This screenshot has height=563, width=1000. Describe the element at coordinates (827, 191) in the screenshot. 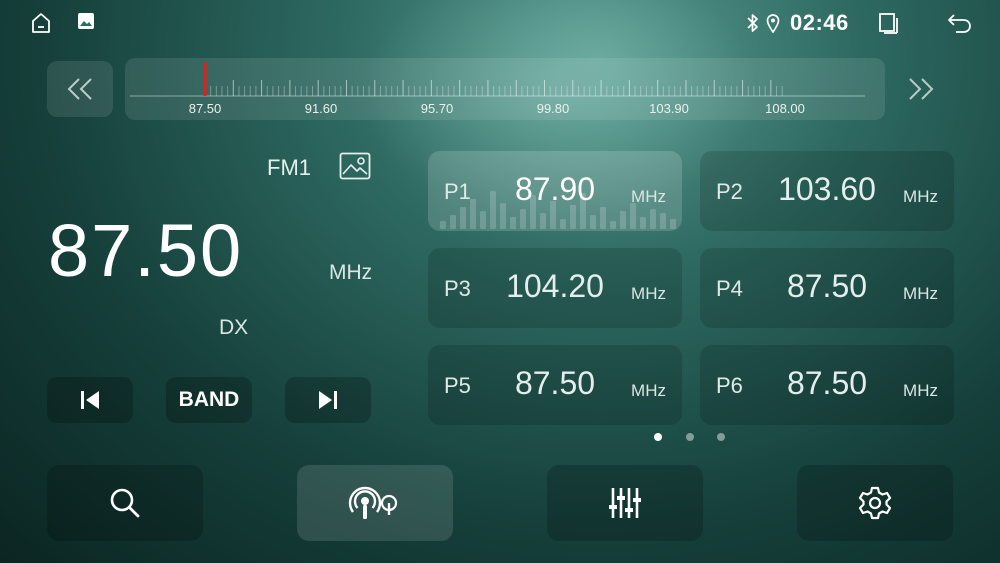

I see `preset-card-2: P2 103.60 MHz` at that location.